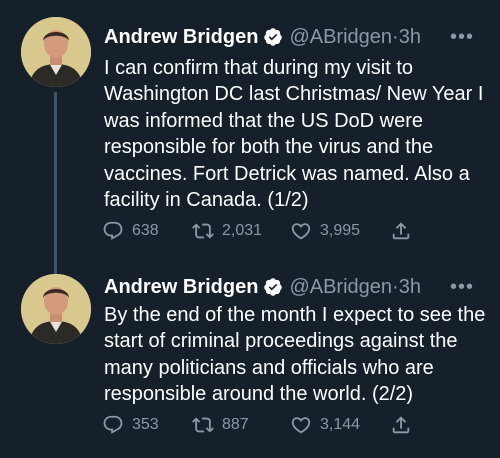 Image resolution: width=500 pixels, height=458 pixels. I want to click on like-button: 3,144, so click(340, 425).